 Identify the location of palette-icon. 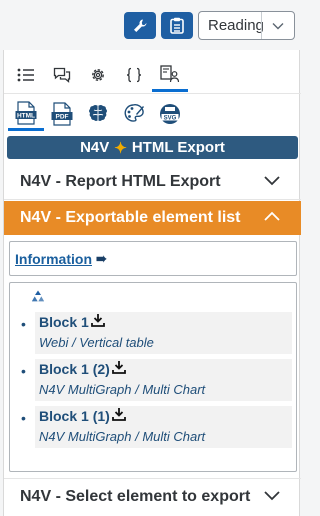
(134, 113).